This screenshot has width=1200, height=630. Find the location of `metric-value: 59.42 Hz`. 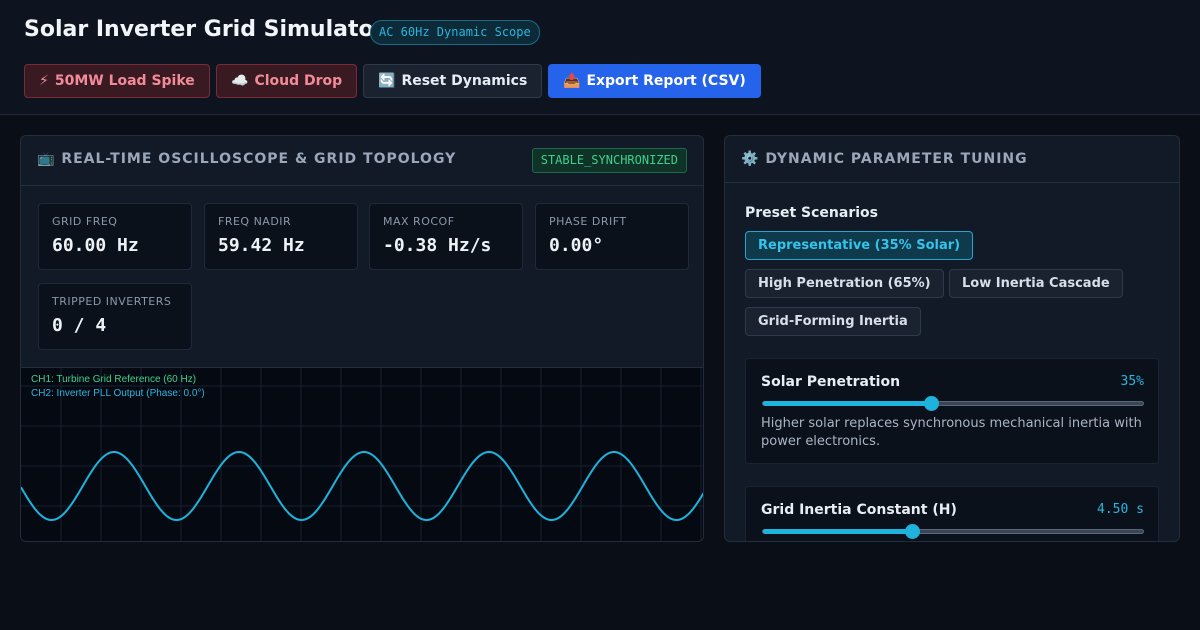

metric-value: 59.42 Hz is located at coordinates (261, 245).